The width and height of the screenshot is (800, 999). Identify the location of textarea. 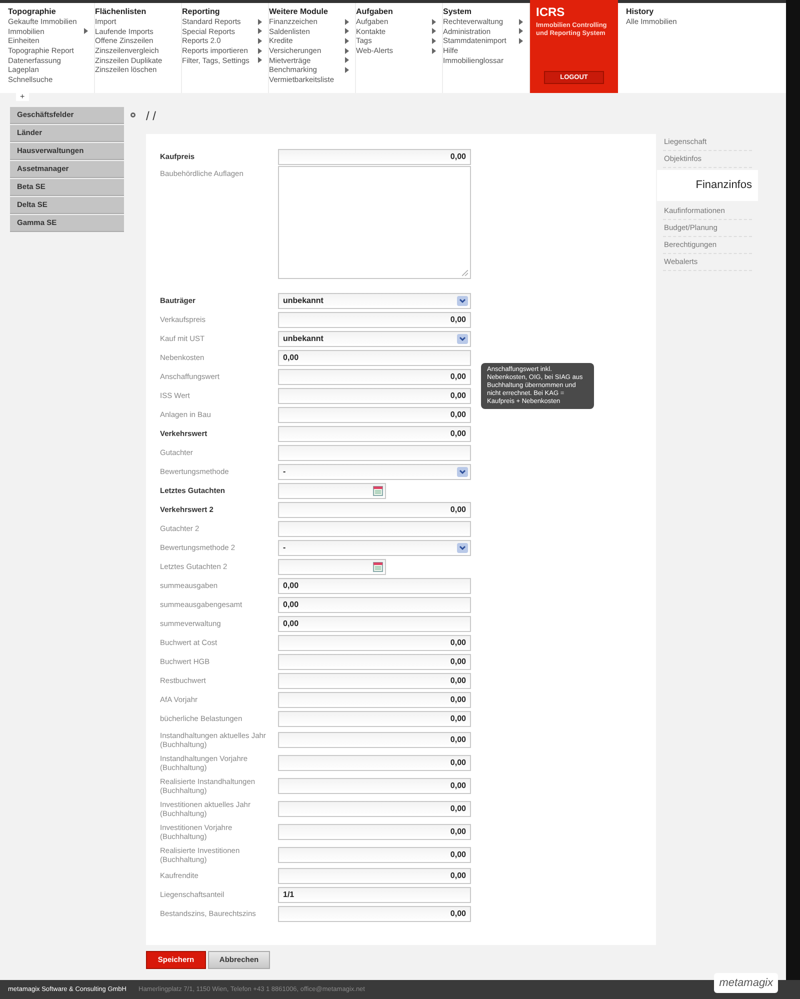
(374, 222).